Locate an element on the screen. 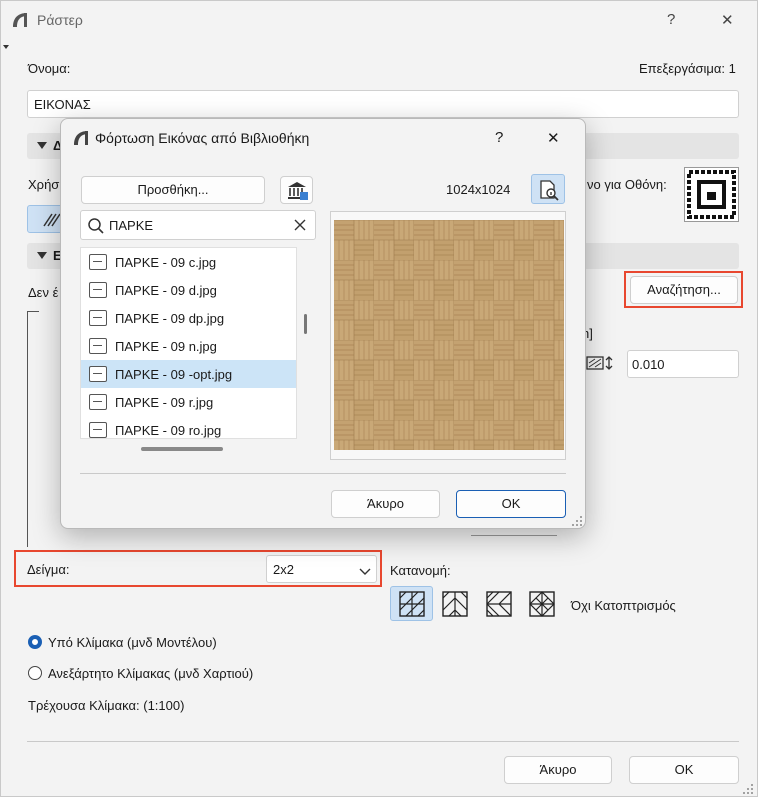  image-info-icon is located at coordinates (549, 190).